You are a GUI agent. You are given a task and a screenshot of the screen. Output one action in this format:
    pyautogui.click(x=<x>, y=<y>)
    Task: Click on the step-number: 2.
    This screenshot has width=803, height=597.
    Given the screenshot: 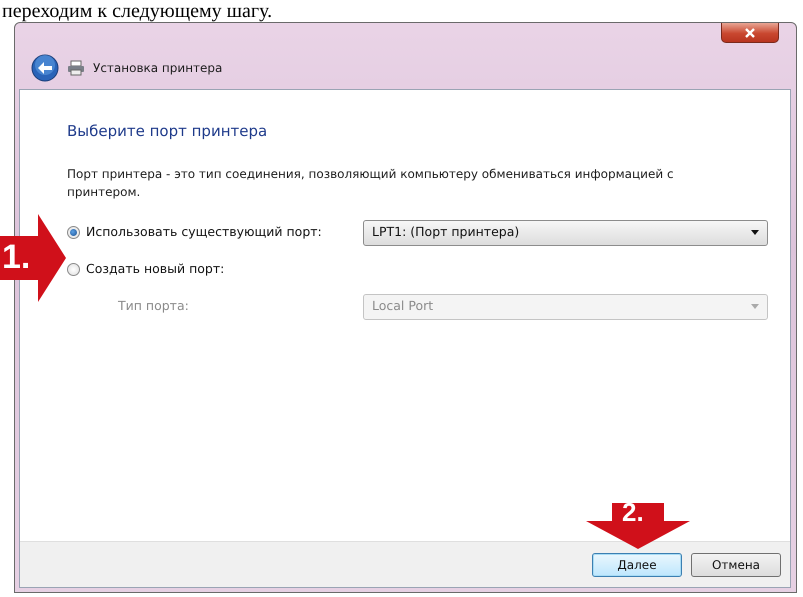 What is the action you would take?
    pyautogui.click(x=633, y=512)
    